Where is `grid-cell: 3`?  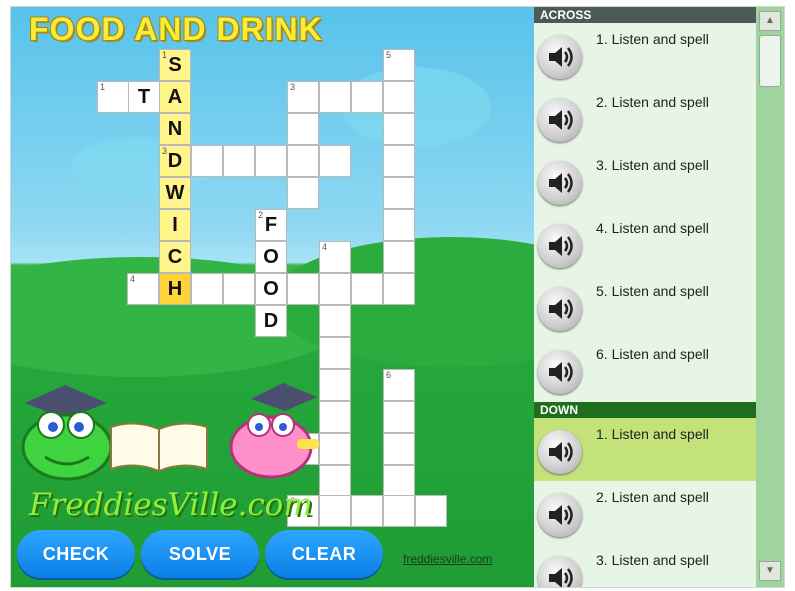
grid-cell: 3 is located at coordinates (303, 97).